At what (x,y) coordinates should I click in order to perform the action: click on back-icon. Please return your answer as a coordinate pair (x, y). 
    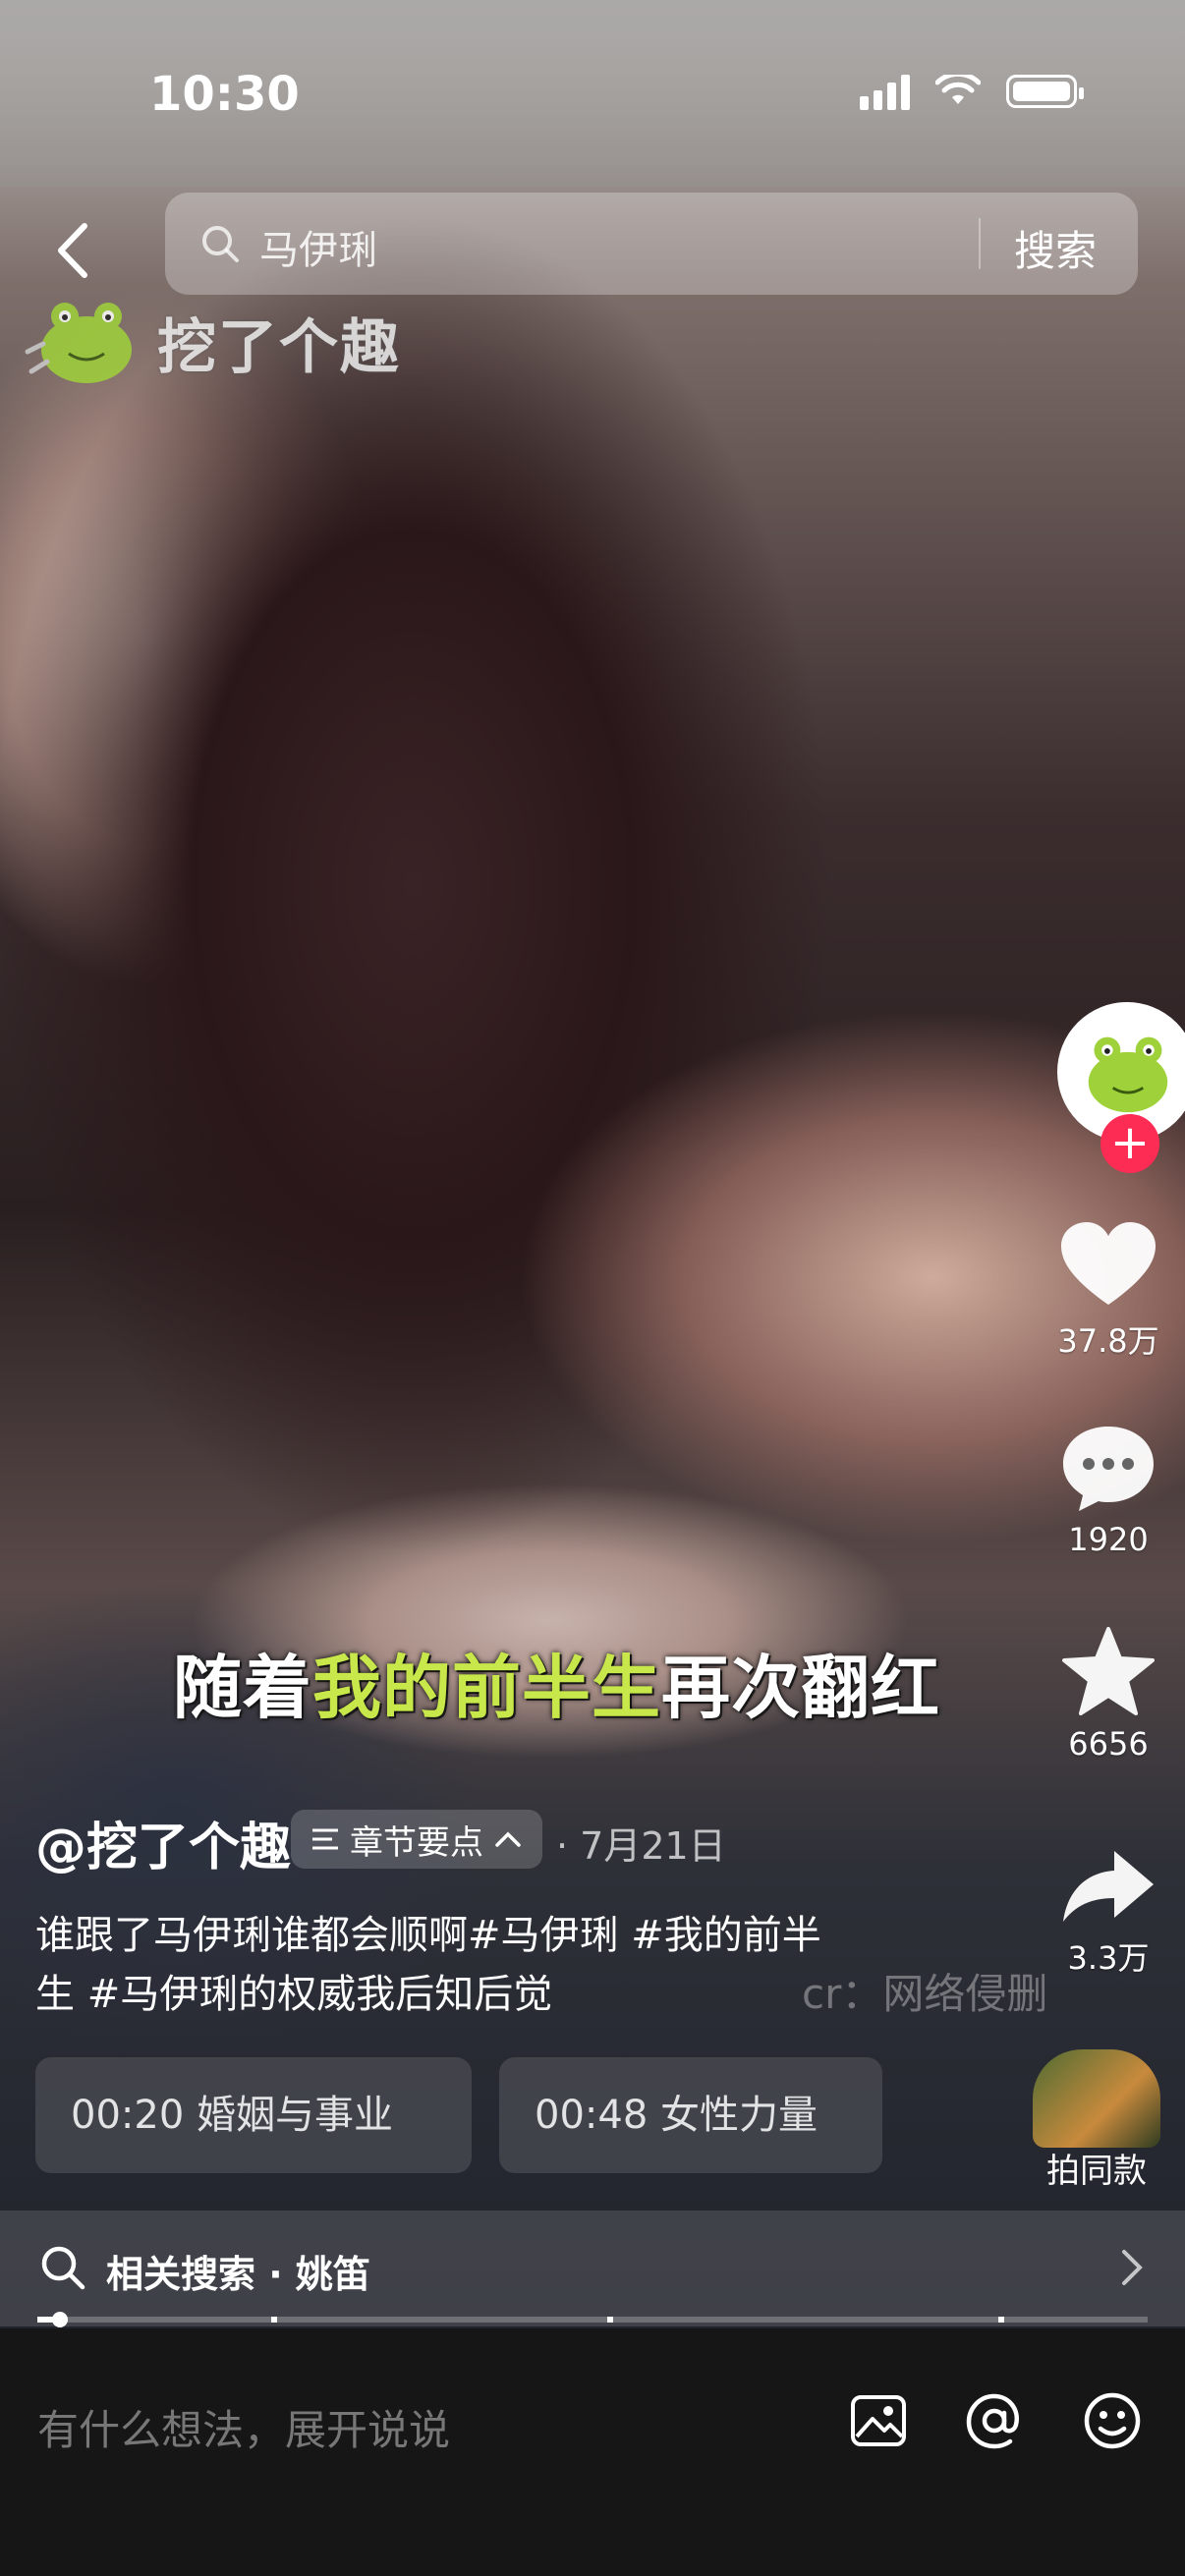
    Looking at the image, I should click on (73, 250).